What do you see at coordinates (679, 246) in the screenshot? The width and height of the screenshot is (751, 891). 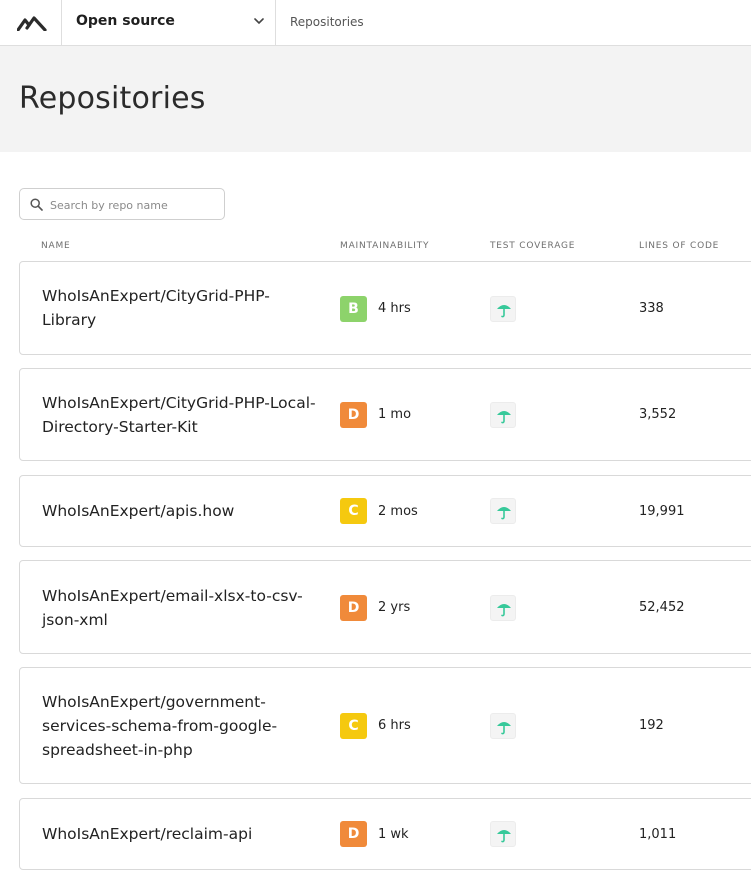 I see `column-header-lines-of-code: LINES OF CODE` at bounding box center [679, 246].